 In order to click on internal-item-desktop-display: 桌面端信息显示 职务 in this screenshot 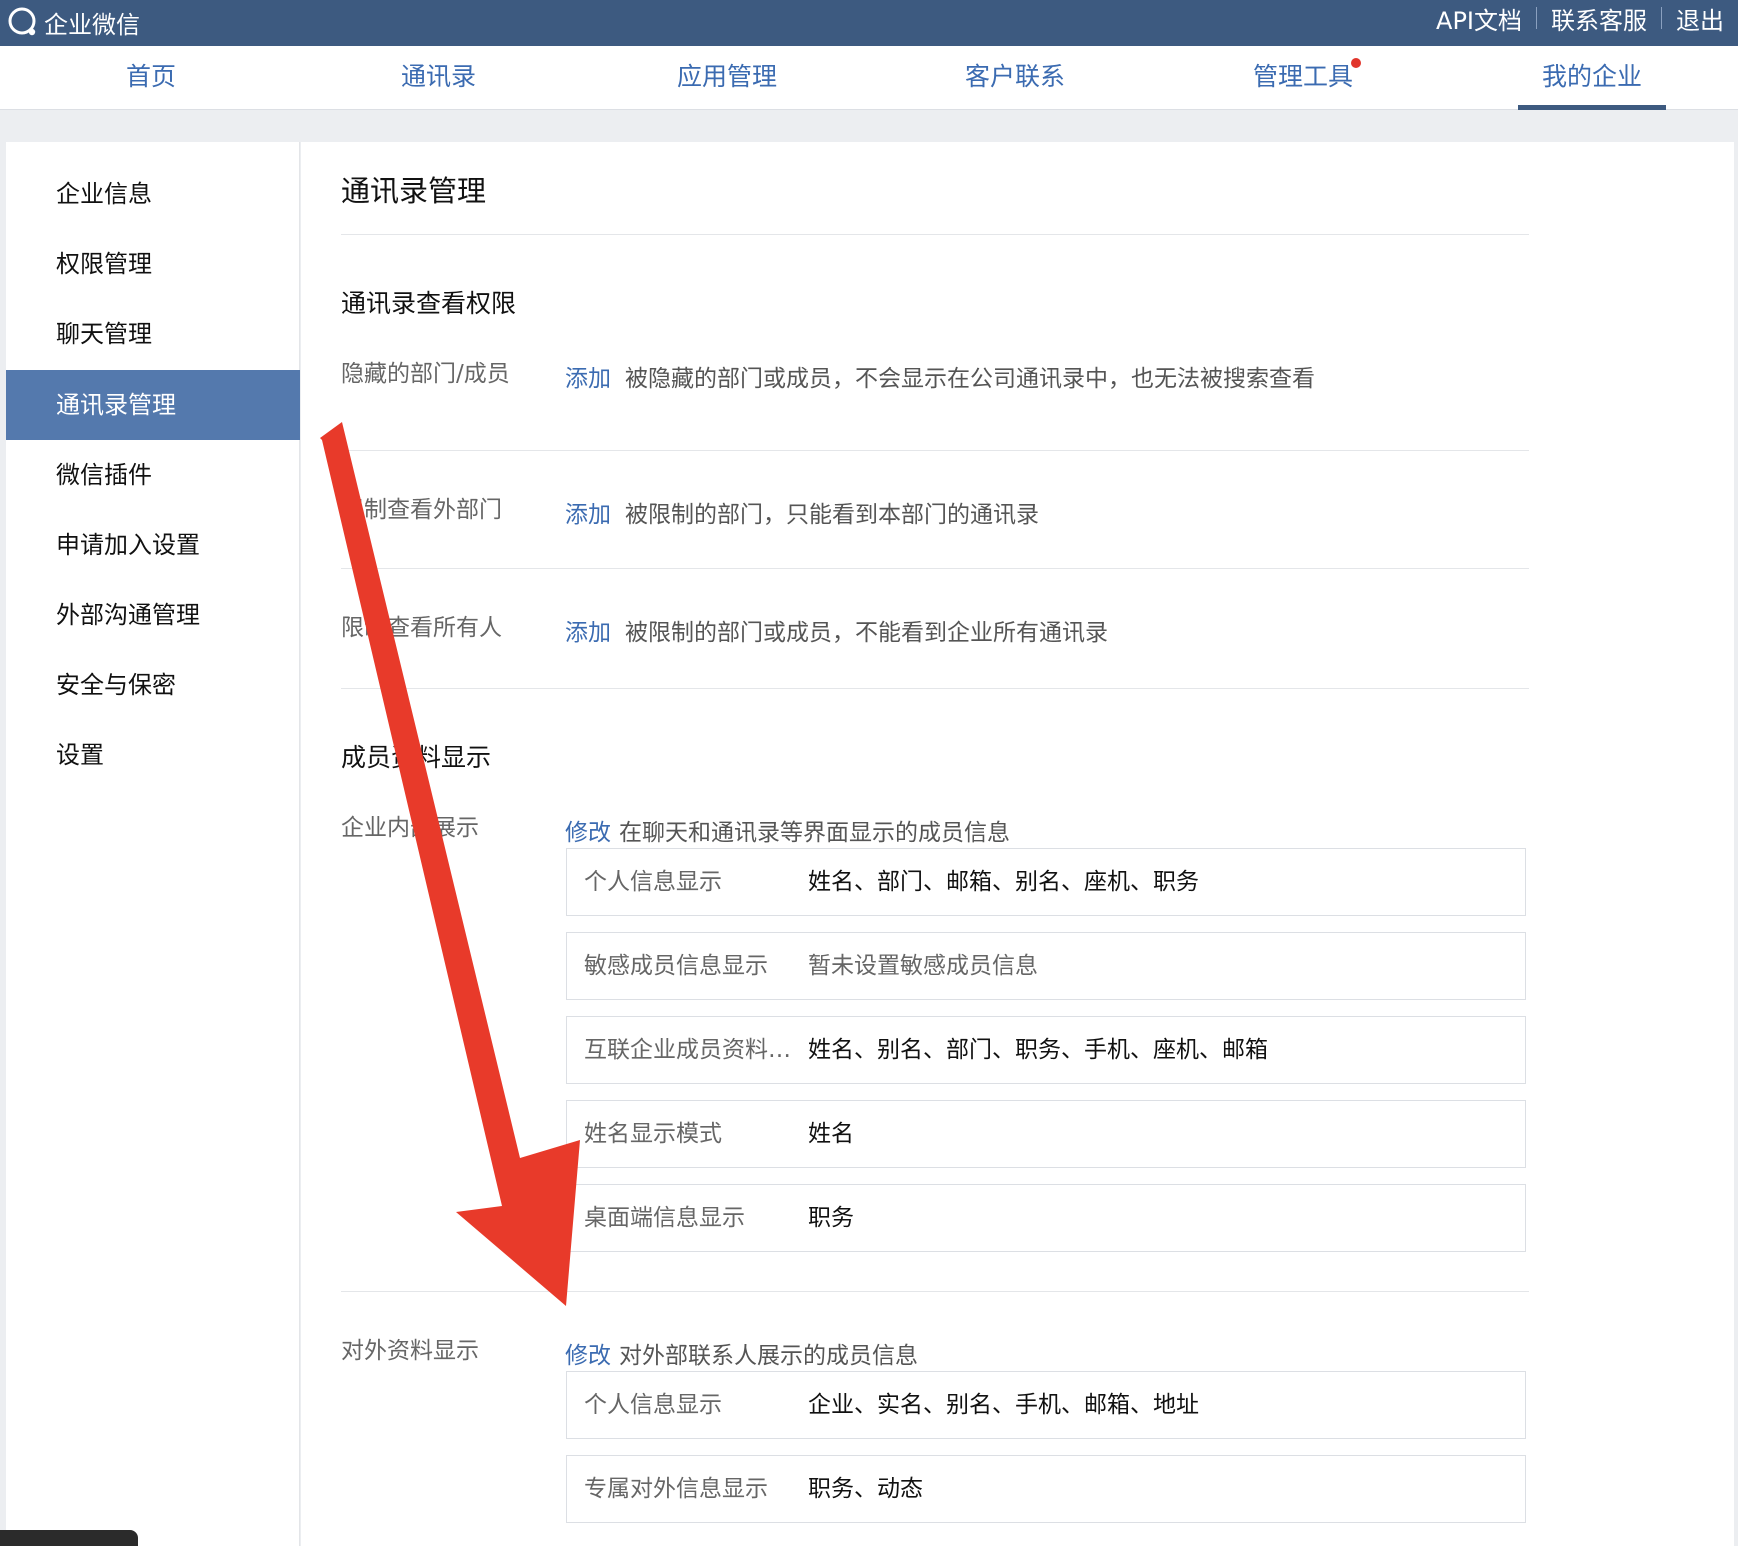, I will do `click(1046, 1218)`.